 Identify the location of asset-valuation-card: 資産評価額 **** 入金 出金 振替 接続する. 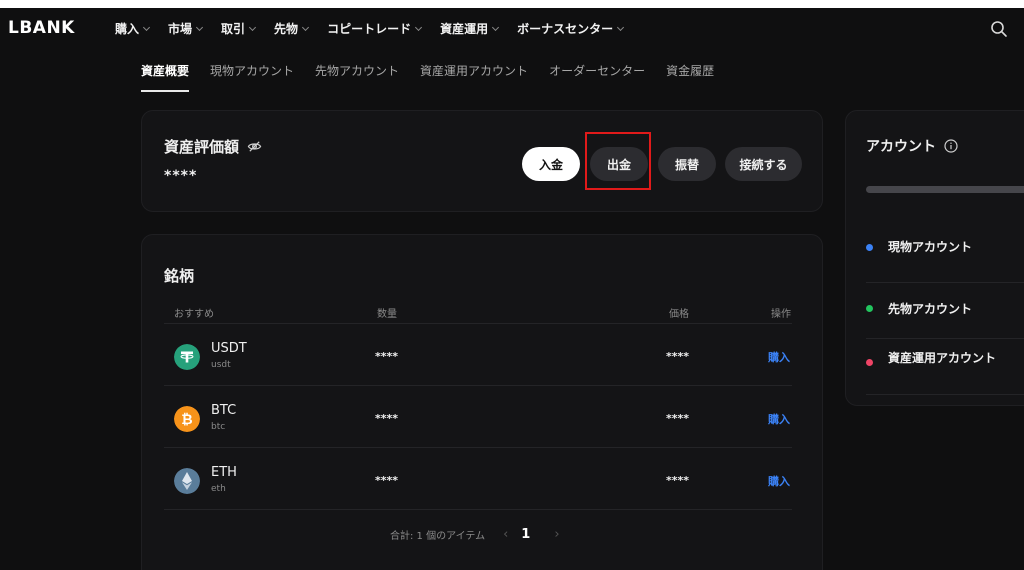
(482, 161).